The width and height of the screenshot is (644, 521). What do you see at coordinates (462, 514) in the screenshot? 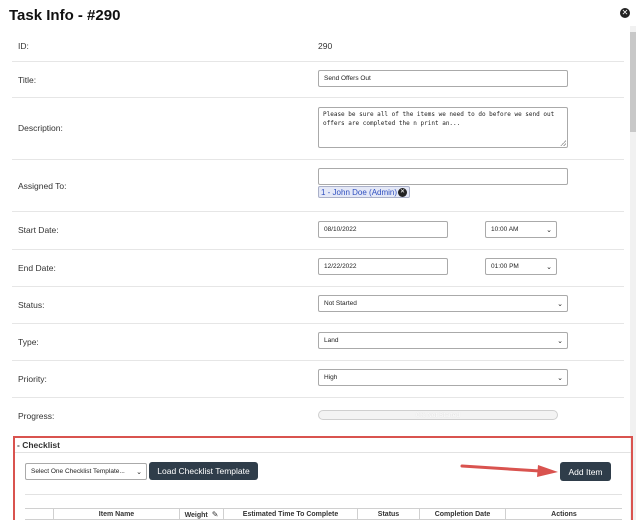
I see `col-completion-date: Completion Date` at bounding box center [462, 514].